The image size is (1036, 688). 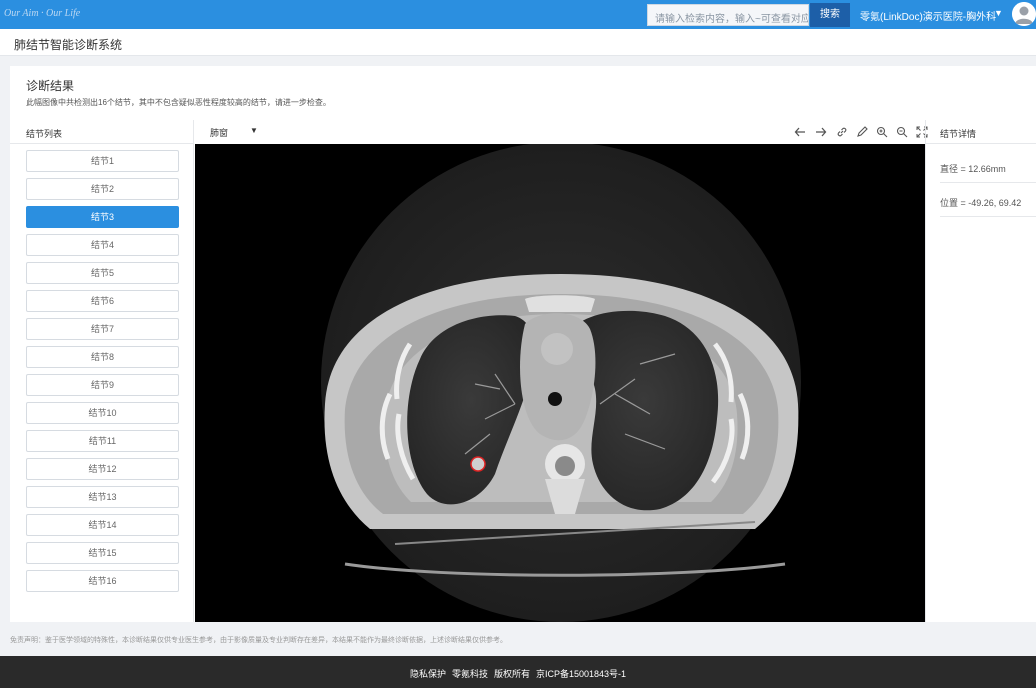 What do you see at coordinates (102, 413) in the screenshot?
I see `nodule-item-10: 结节10` at bounding box center [102, 413].